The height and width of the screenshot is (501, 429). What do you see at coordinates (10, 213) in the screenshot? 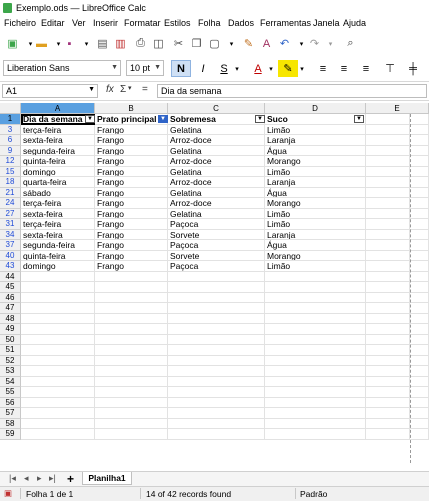
I see `row-header: 27` at bounding box center [10, 213].